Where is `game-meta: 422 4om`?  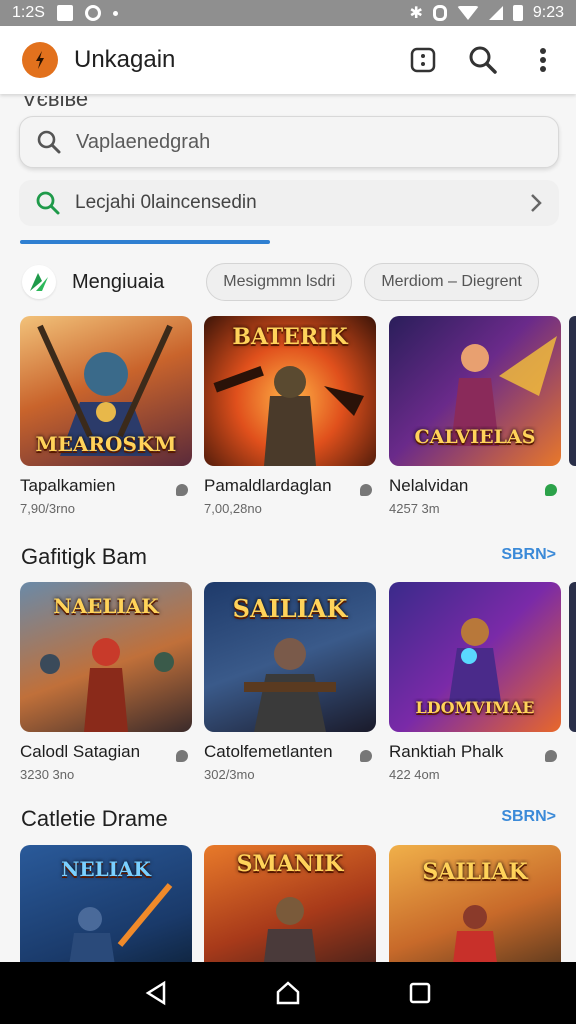
game-meta: 422 4om is located at coordinates (414, 774).